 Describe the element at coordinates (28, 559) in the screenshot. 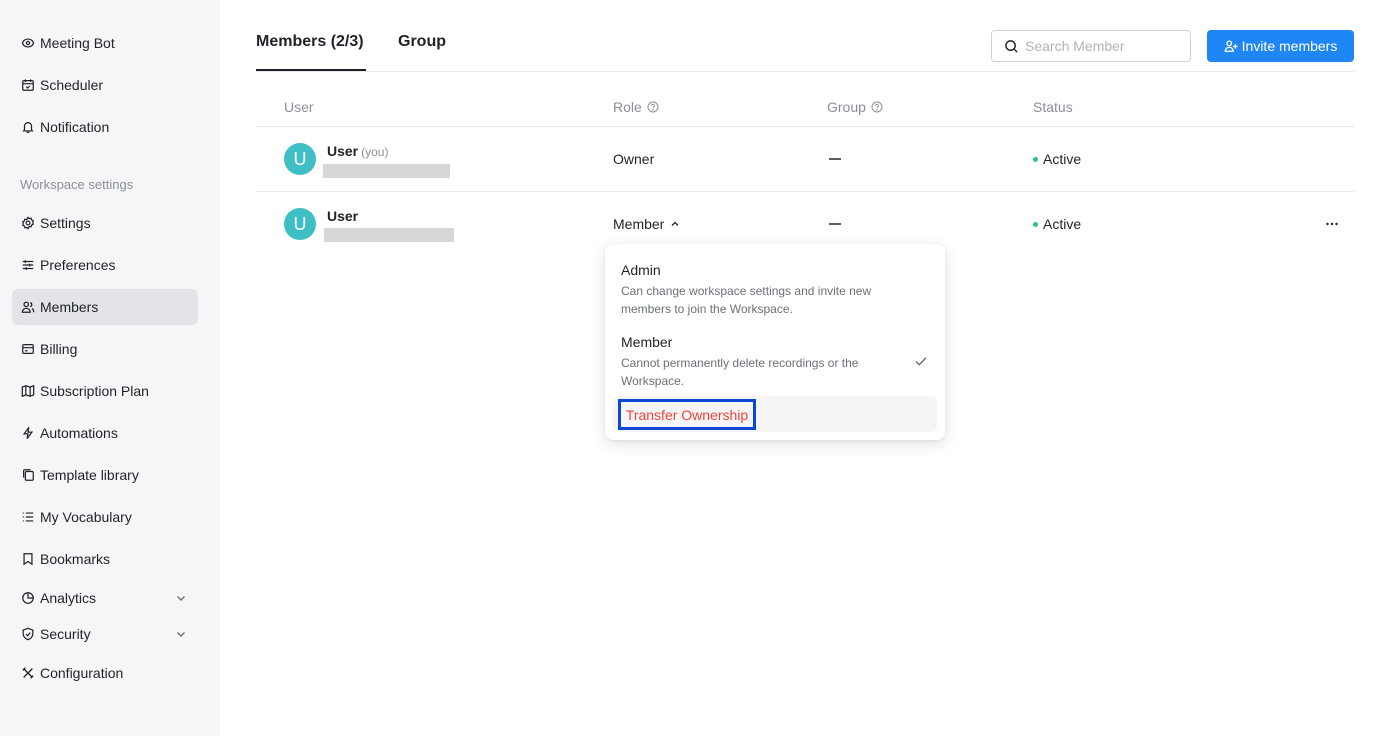

I see `bookmark-icon` at that location.